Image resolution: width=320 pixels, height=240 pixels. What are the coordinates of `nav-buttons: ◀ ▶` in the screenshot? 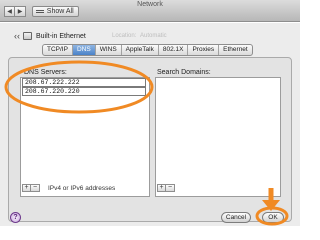 It's located at (15, 11).